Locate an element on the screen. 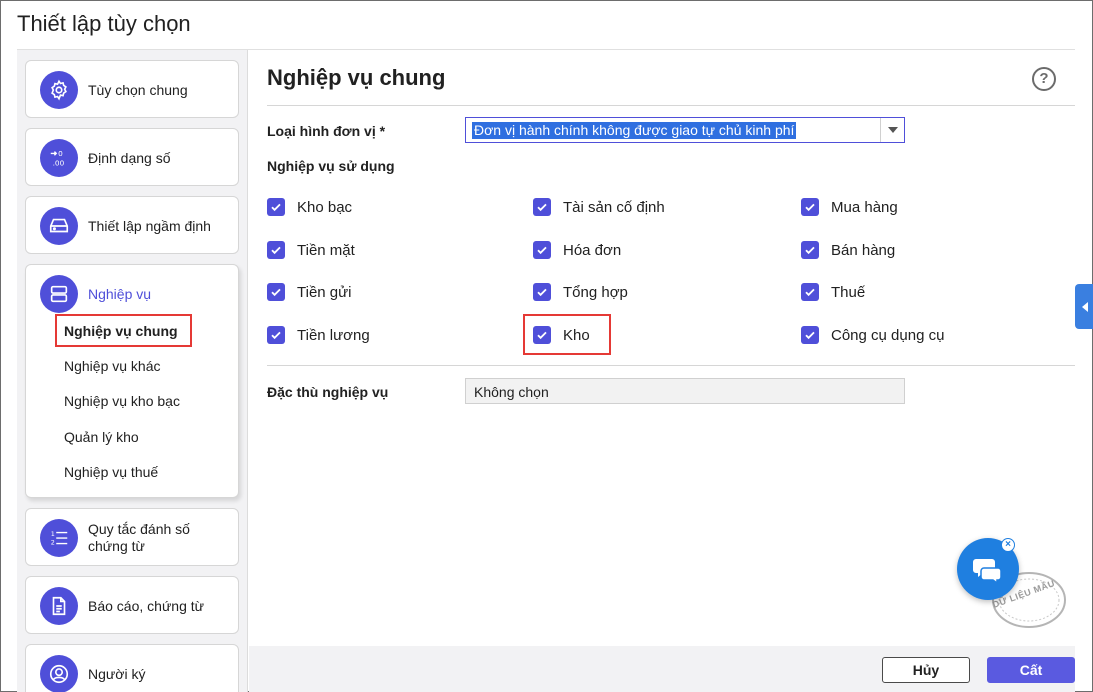 This screenshot has height=692, width=1093. checkbox-label: Thuế is located at coordinates (848, 292).